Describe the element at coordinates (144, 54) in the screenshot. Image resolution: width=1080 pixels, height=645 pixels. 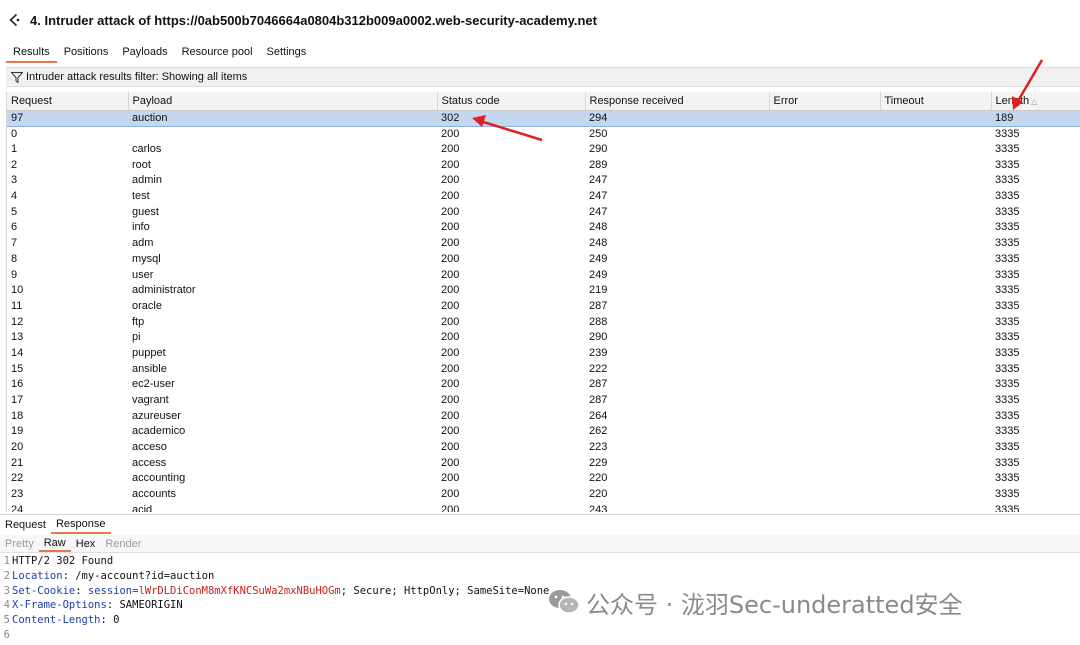
I see `tab-payloads: Payloads` at that location.